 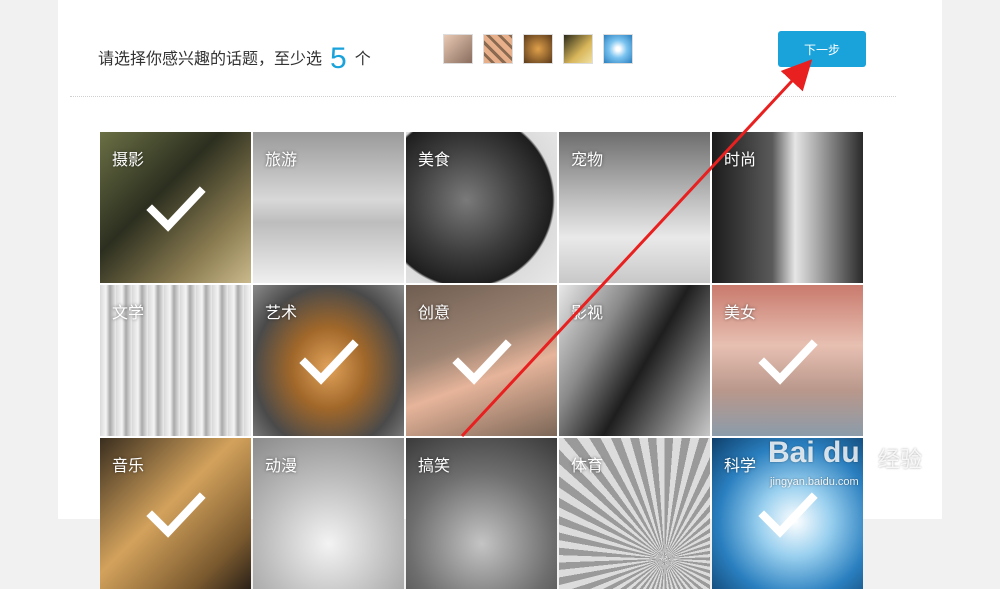 What do you see at coordinates (434, 312) in the screenshot?
I see `topic-label: 创意` at bounding box center [434, 312].